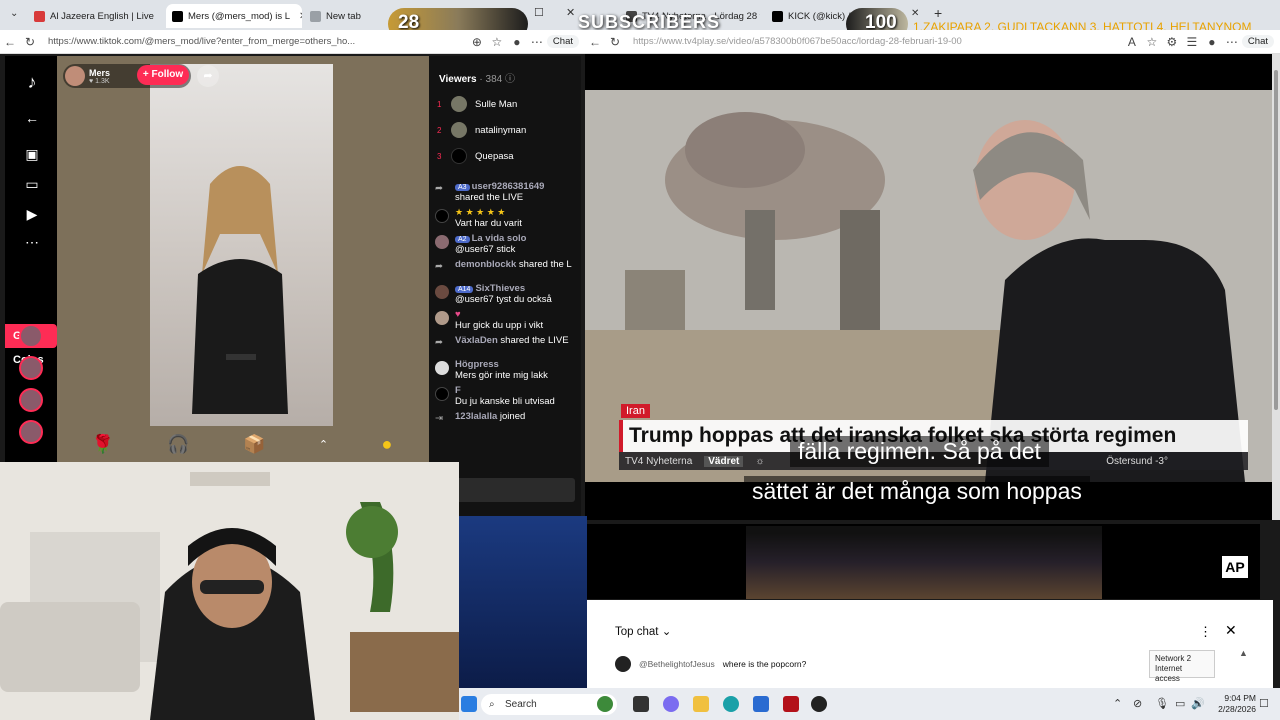 Image resolution: width=1280 pixels, height=720 pixels. What do you see at coordinates (476, 416) in the screenshot?
I see `chat-user: 123lalalla` at bounding box center [476, 416].